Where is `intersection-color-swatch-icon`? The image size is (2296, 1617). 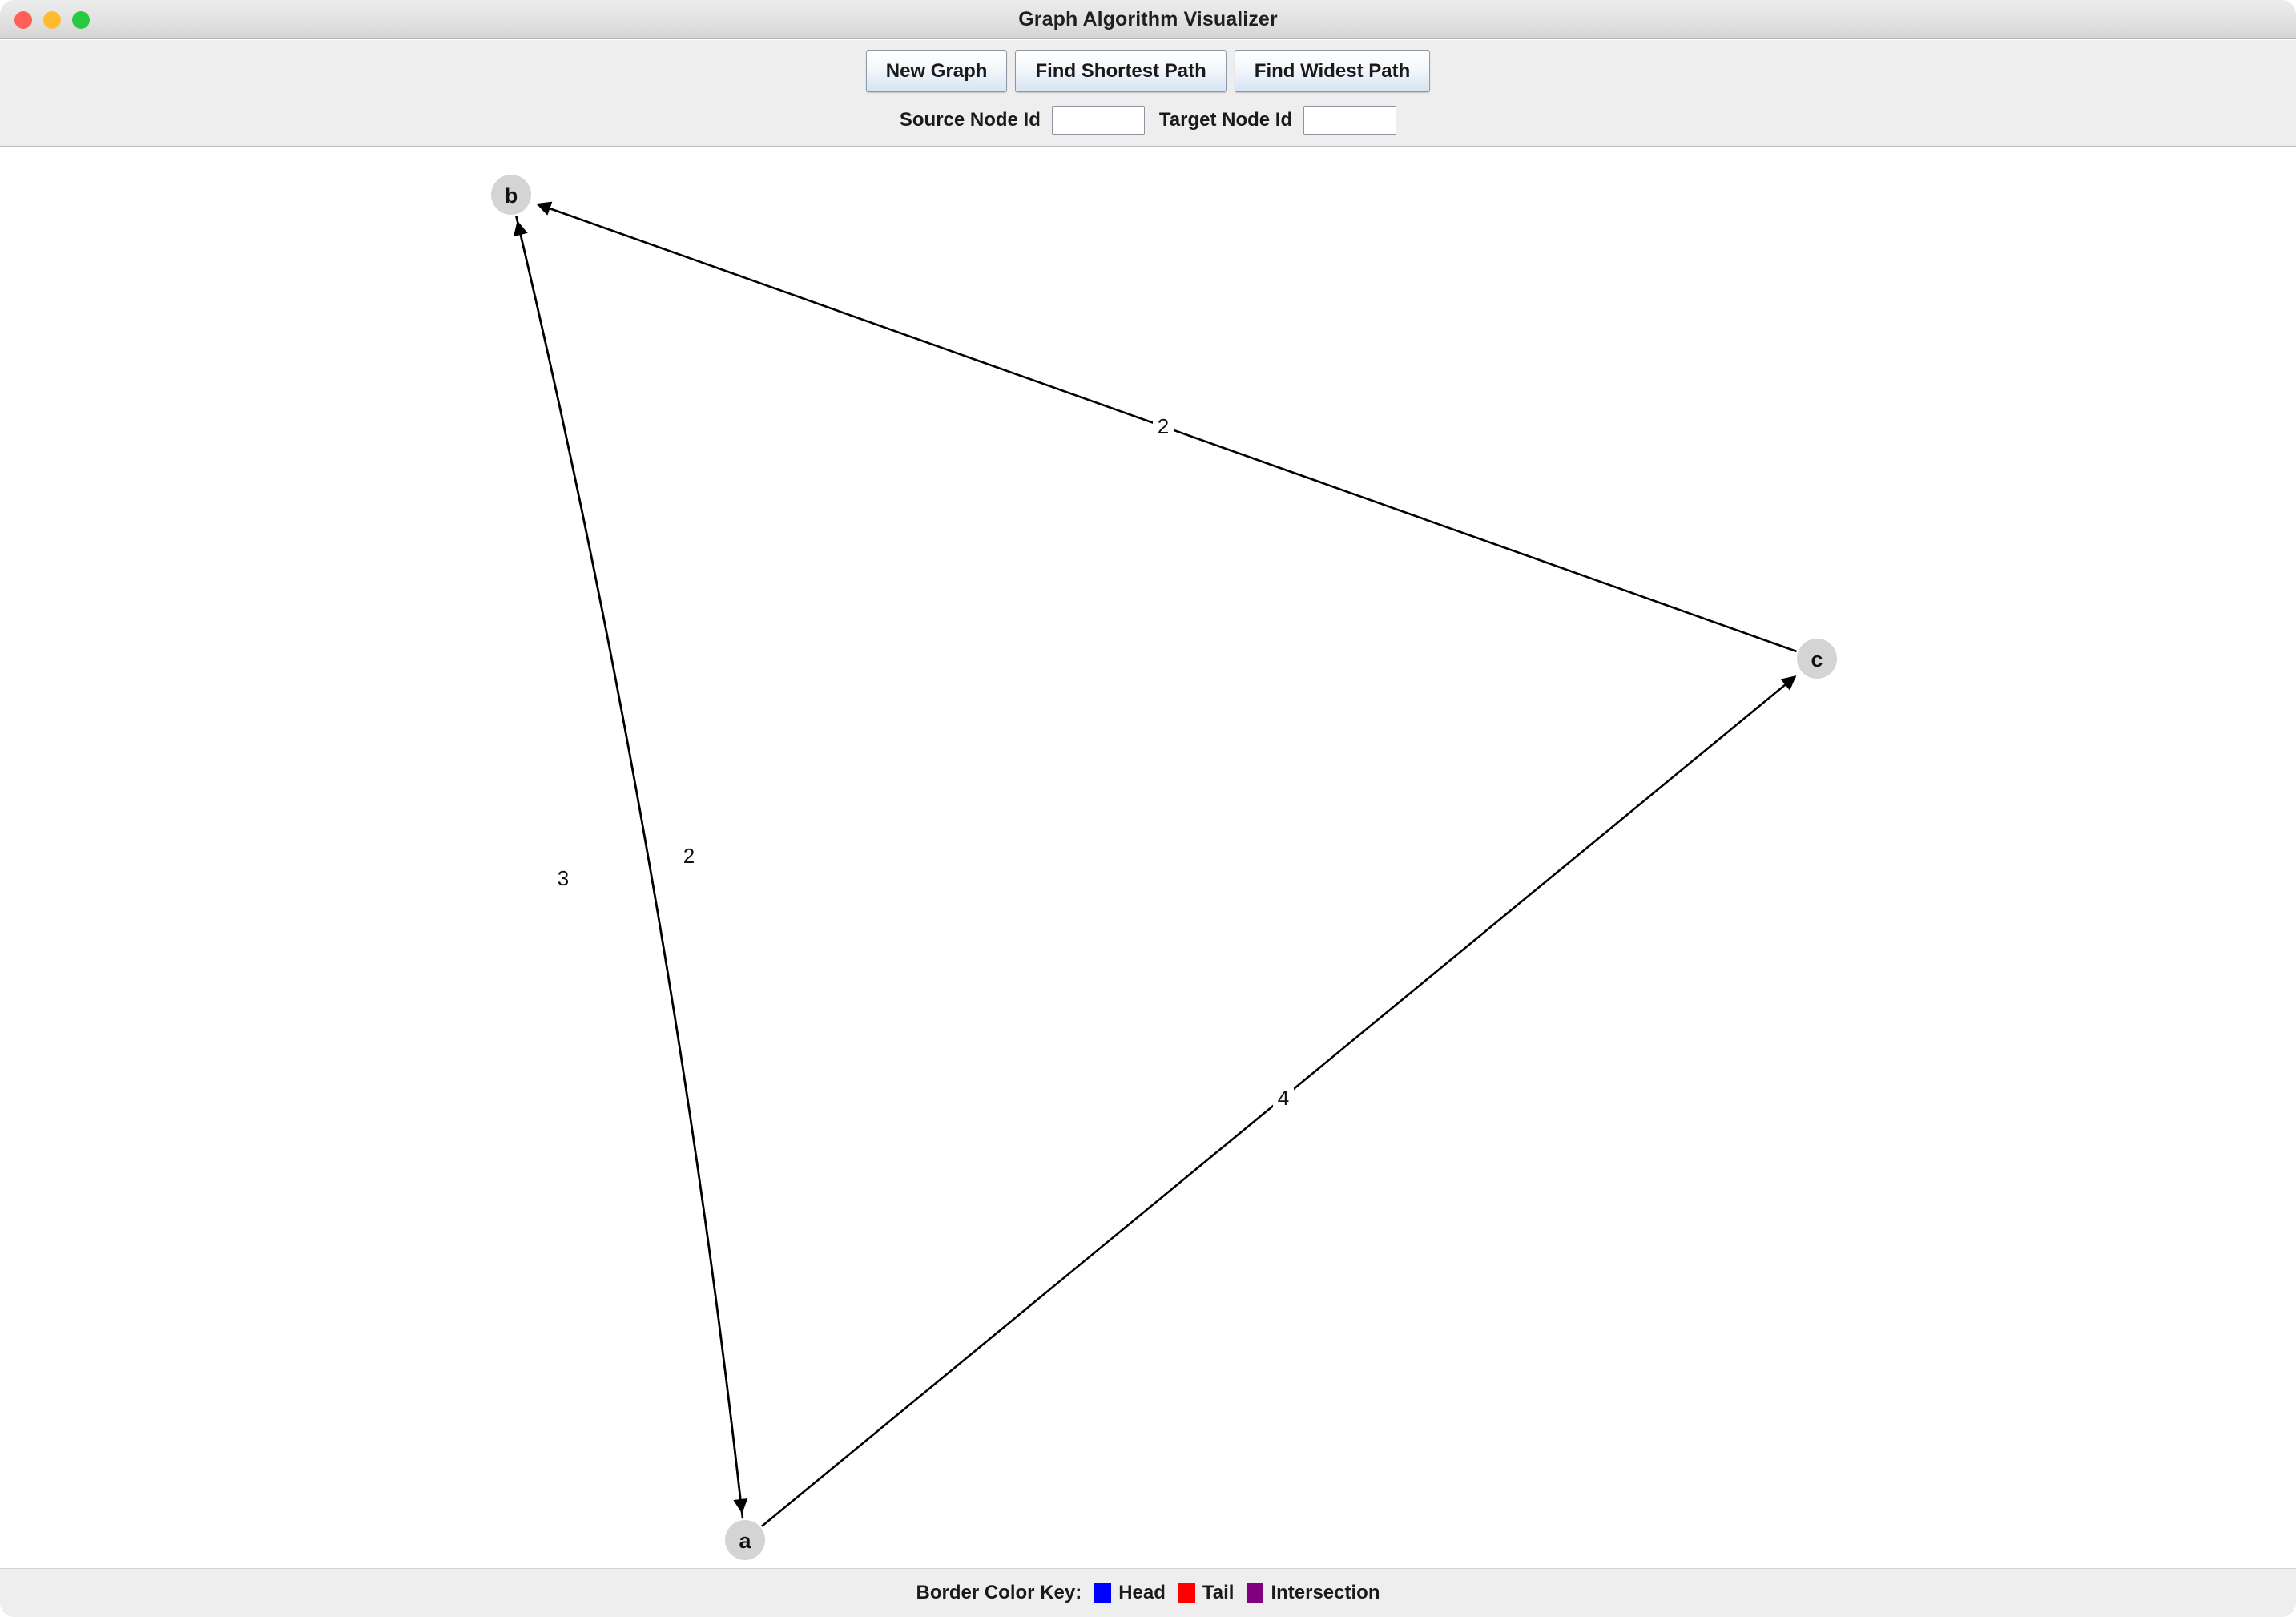
intersection-color-swatch-icon is located at coordinates (1255, 1593).